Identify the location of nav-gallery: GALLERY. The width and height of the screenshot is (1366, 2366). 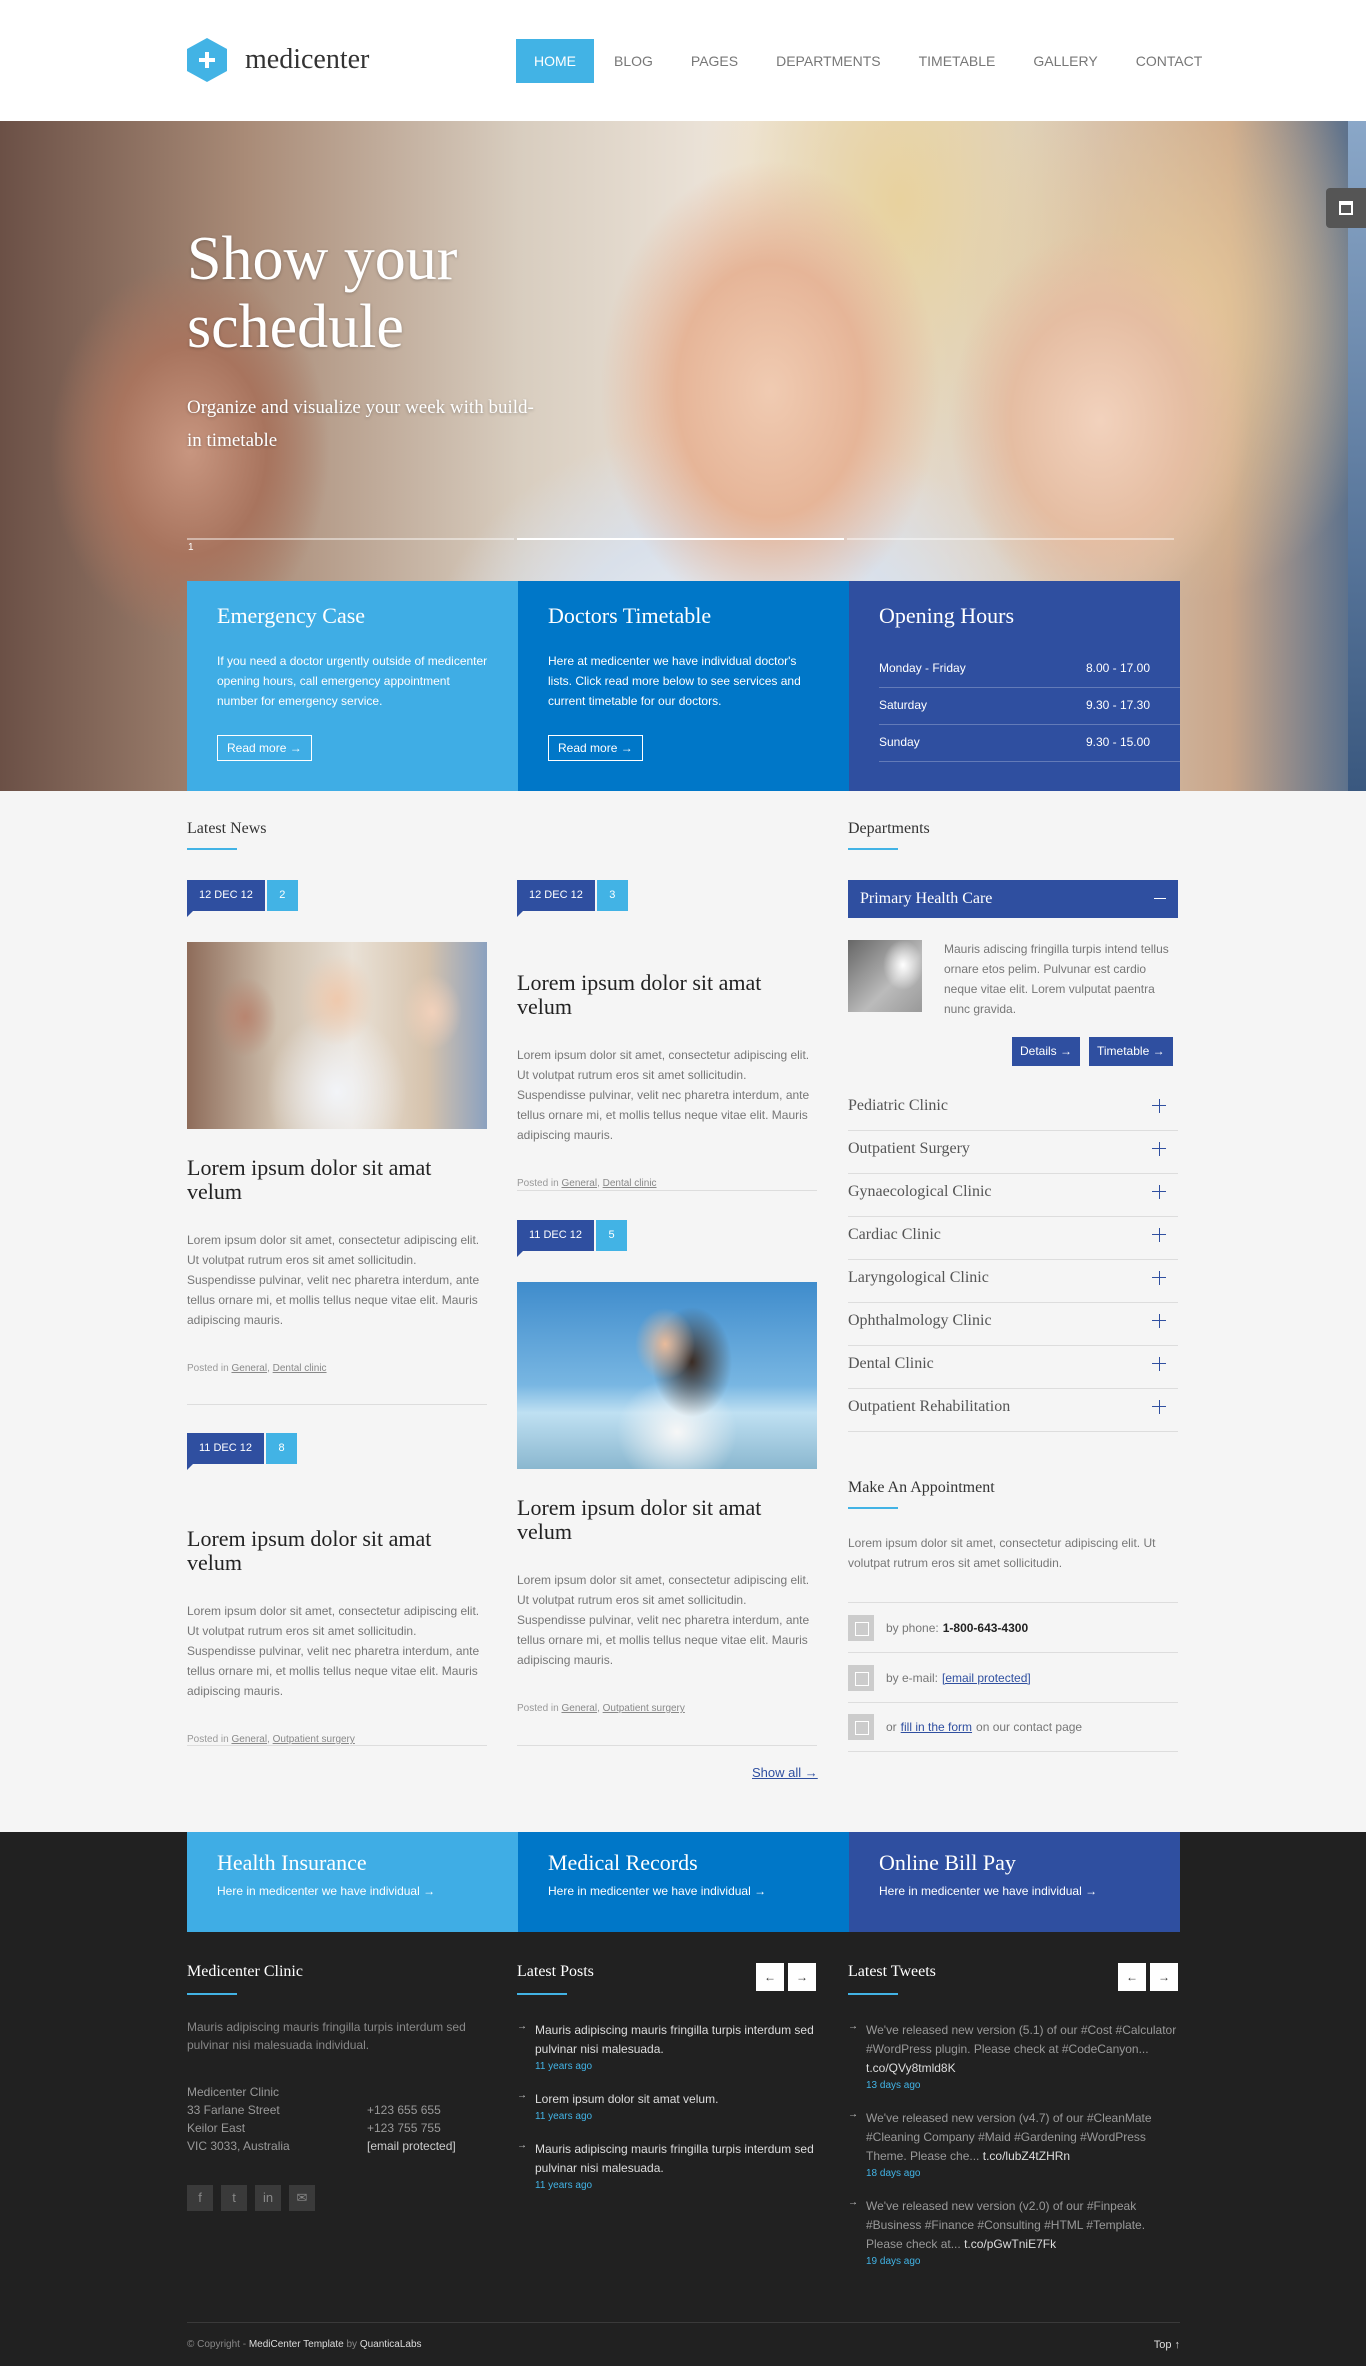
(1065, 61).